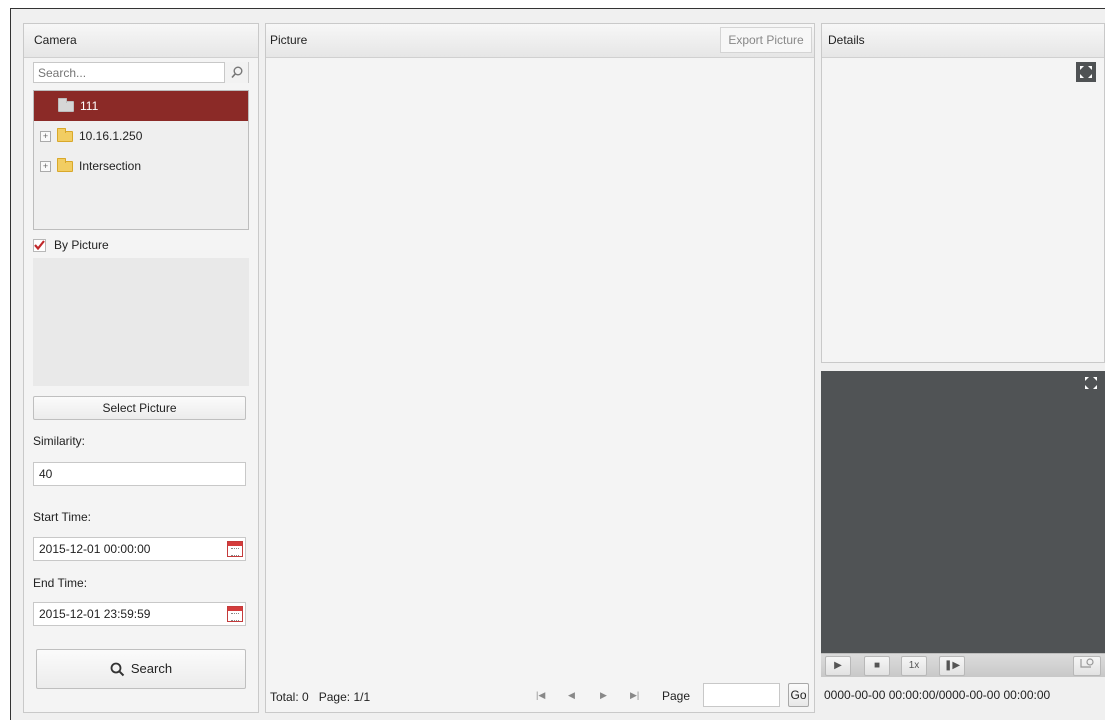 The width and height of the screenshot is (1105, 720). Describe the element at coordinates (141, 322) in the screenshot. I see `picture-preview-area` at that location.